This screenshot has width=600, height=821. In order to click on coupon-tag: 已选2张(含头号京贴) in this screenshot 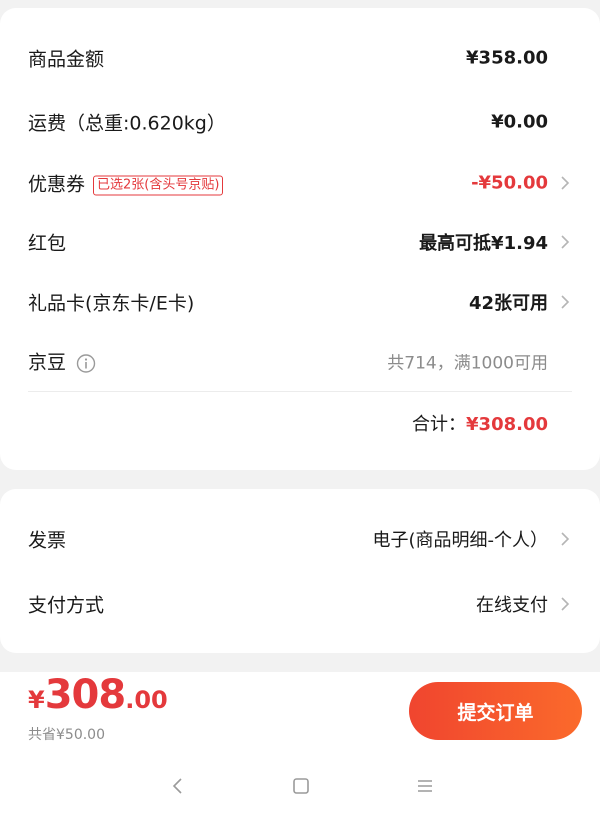, I will do `click(158, 185)`.